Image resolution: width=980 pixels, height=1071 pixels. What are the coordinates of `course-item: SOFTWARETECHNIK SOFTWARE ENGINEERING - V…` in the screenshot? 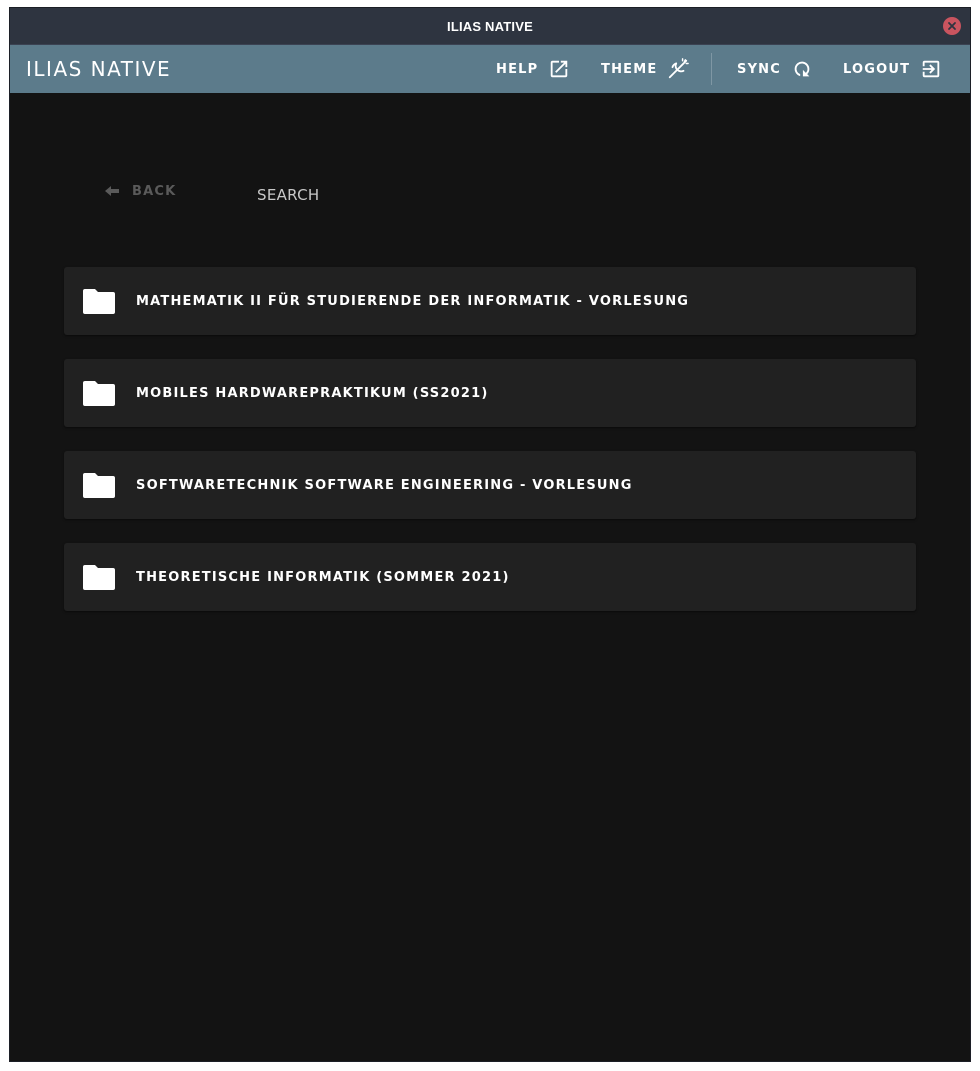 It's located at (490, 485).